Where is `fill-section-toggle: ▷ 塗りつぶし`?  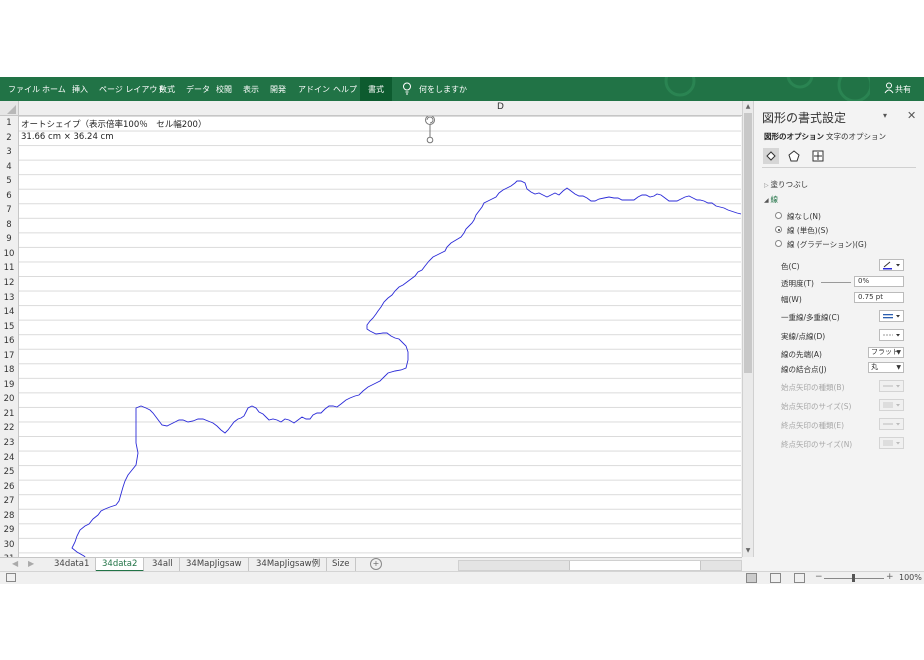 fill-section-toggle: ▷ 塗りつぶし is located at coordinates (786, 184).